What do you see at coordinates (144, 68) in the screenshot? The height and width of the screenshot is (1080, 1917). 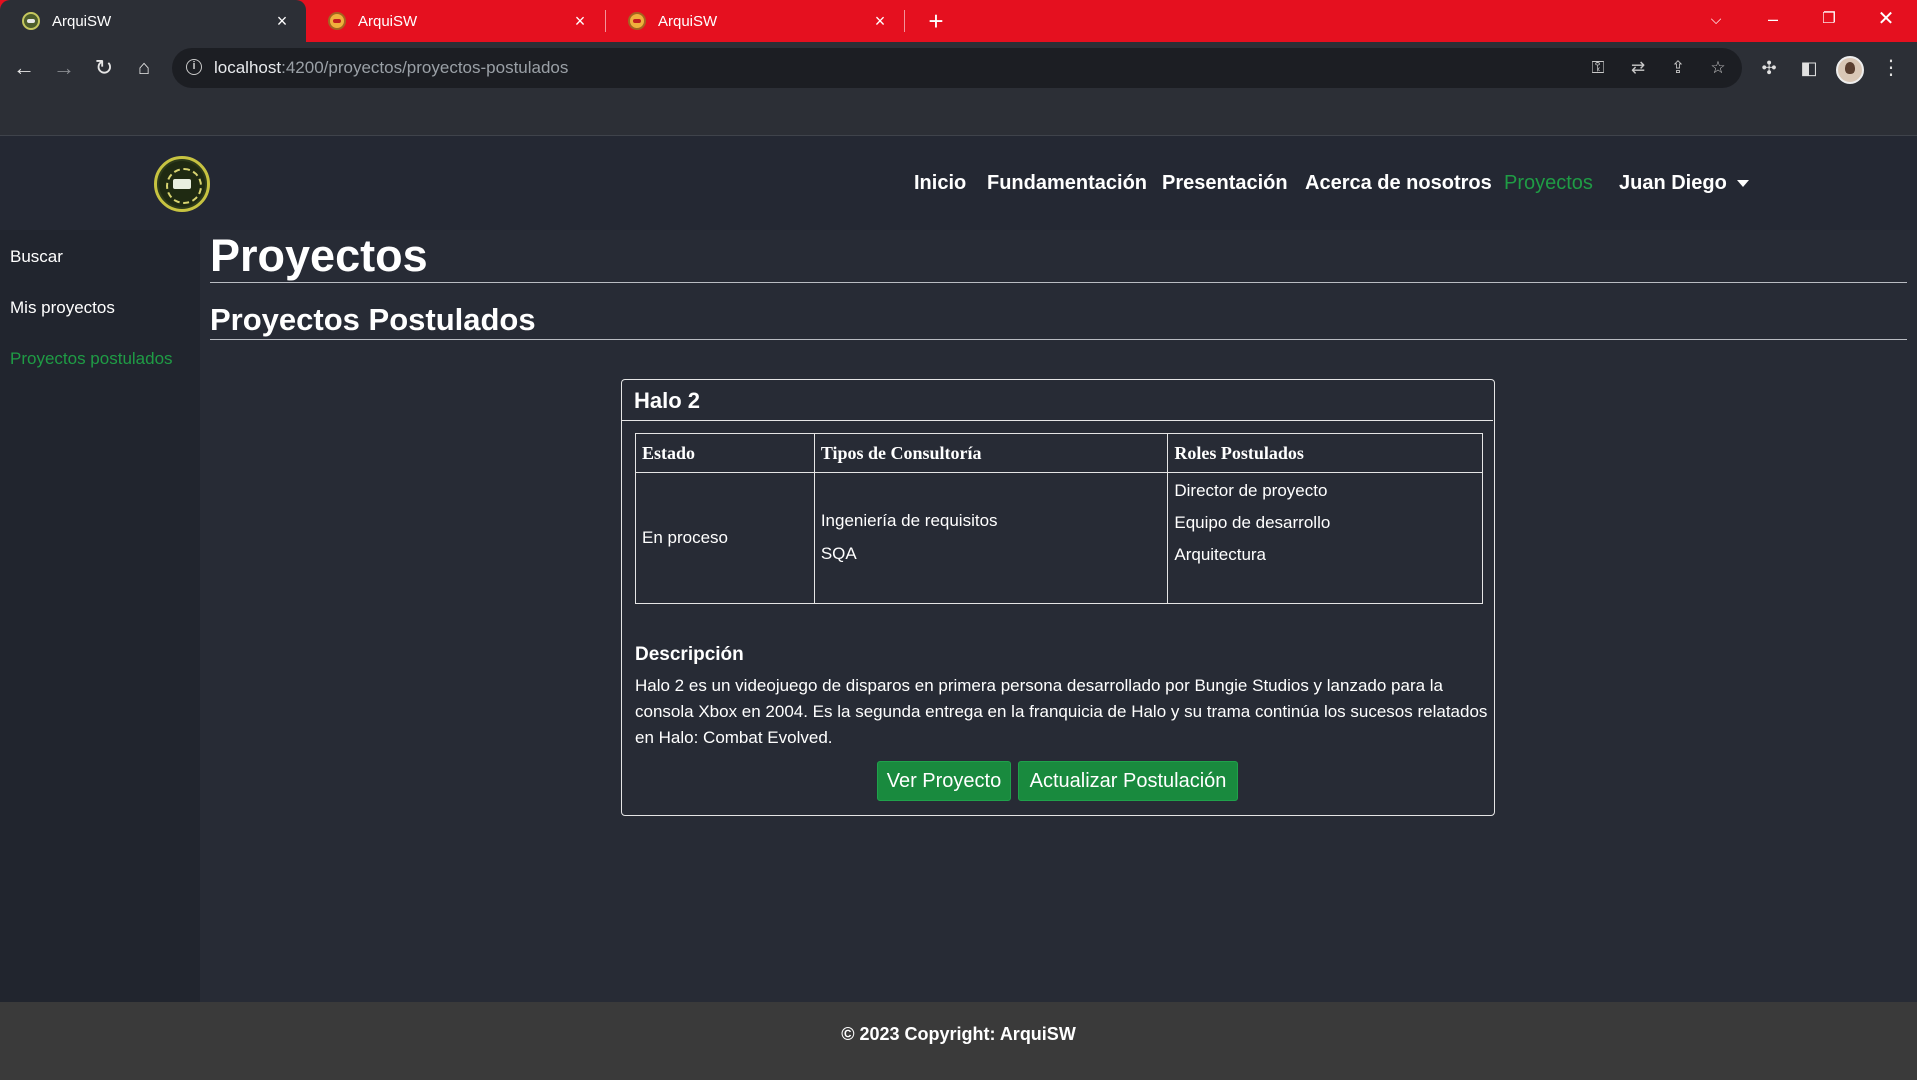 I see `home-icon: ⌂` at bounding box center [144, 68].